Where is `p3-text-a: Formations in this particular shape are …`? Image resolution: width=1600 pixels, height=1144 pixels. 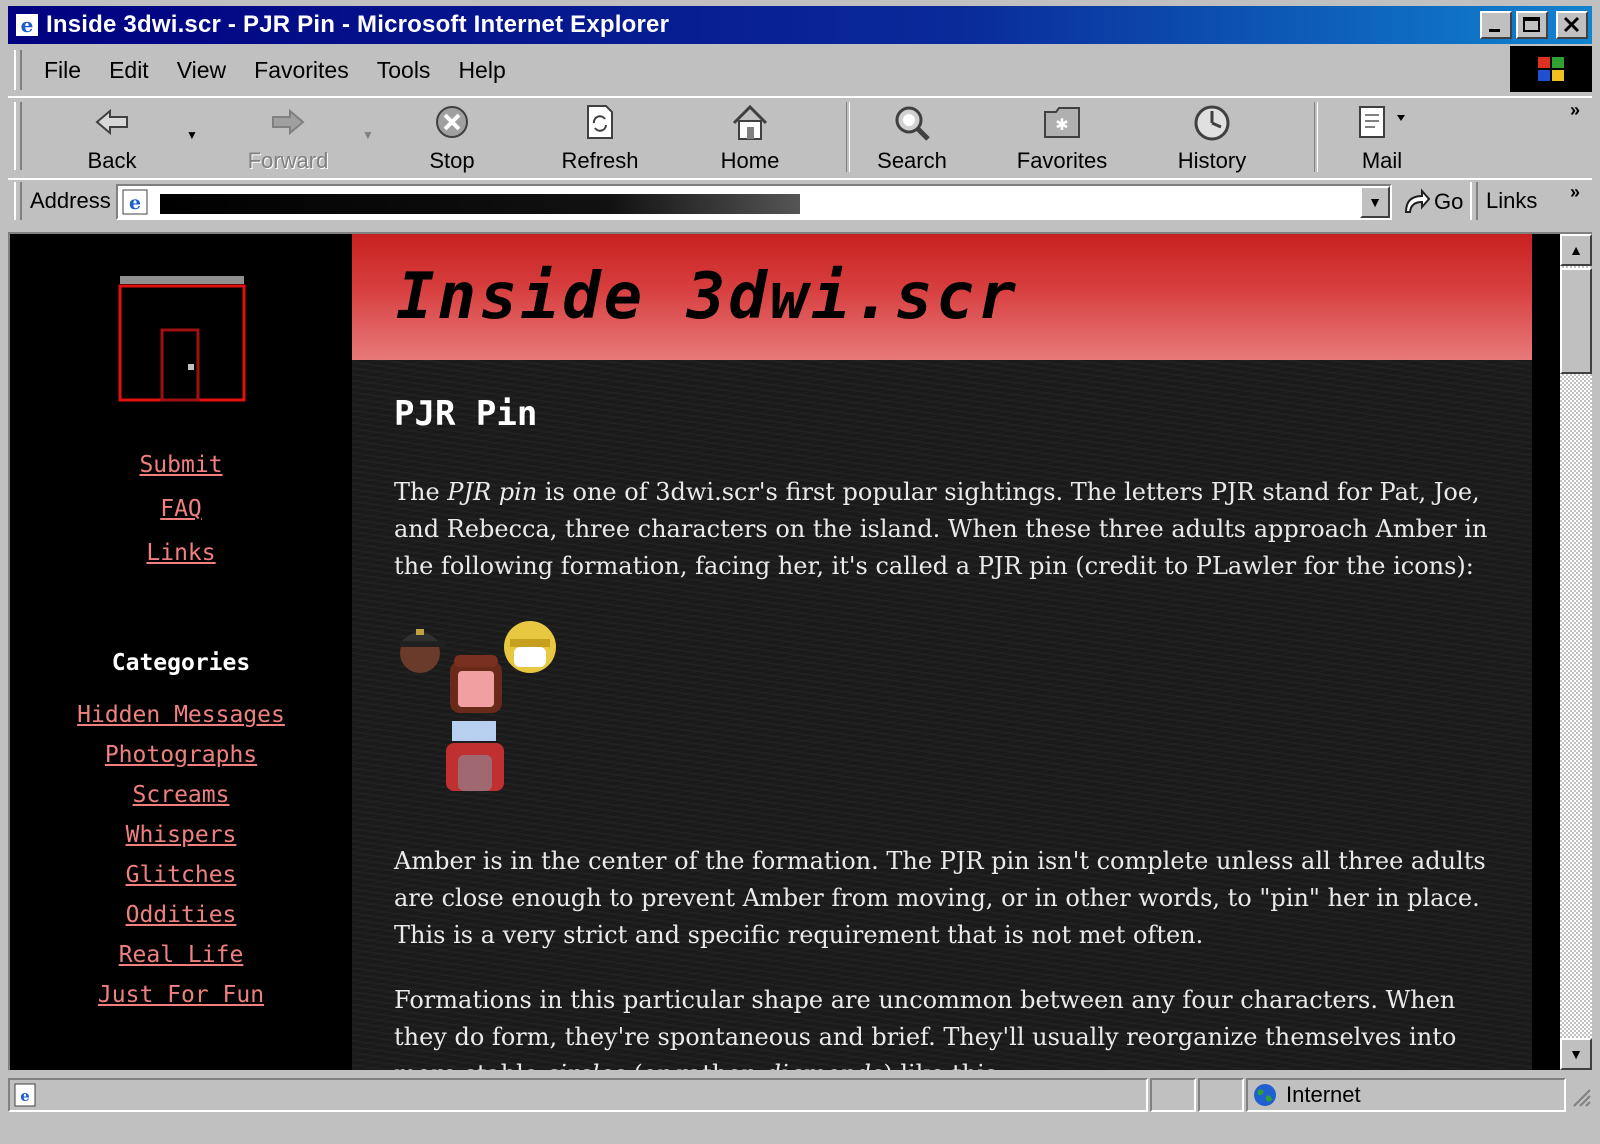
p3-text-a: Formations in this particular shape are … is located at coordinates (925, 1028).